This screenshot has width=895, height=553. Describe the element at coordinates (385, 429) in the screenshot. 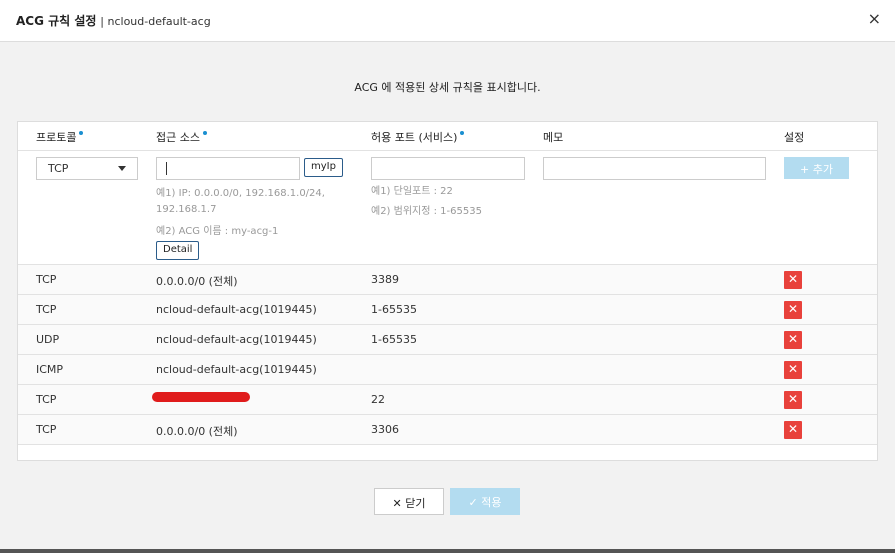

I see `cell-port: 3306` at that location.